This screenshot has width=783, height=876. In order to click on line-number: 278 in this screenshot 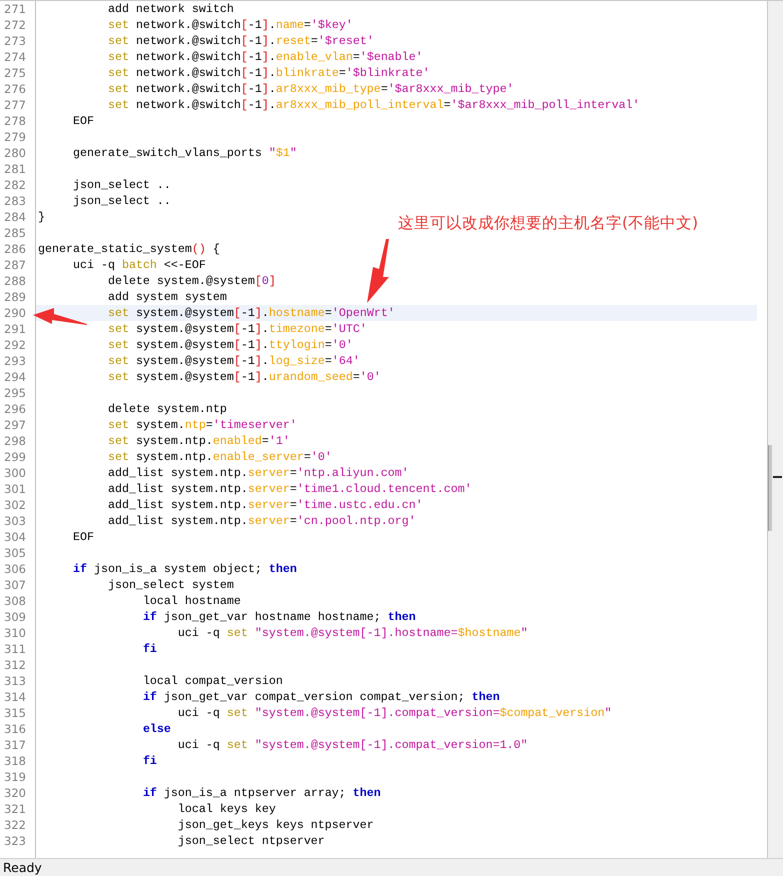, I will do `click(15, 121)`.